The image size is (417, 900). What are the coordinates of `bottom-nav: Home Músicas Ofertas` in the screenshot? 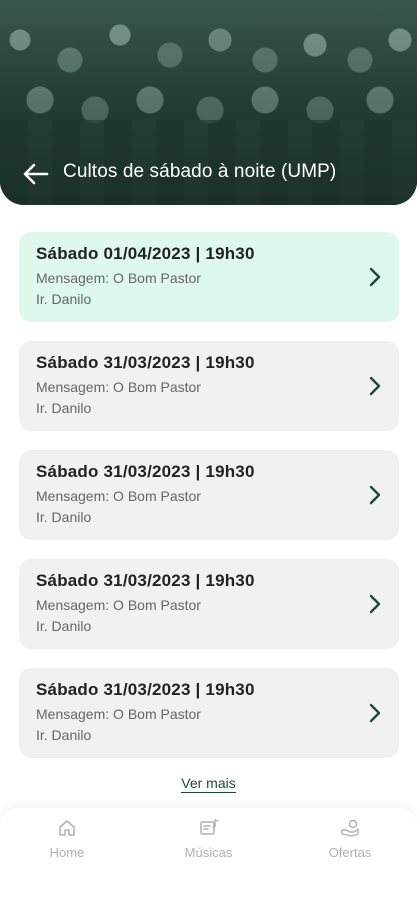 It's located at (208, 854).